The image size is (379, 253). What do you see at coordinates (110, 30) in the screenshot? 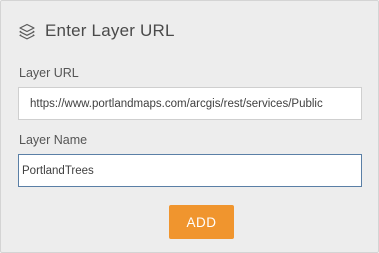
I see `dialog-title: Enter Layer URL` at bounding box center [110, 30].